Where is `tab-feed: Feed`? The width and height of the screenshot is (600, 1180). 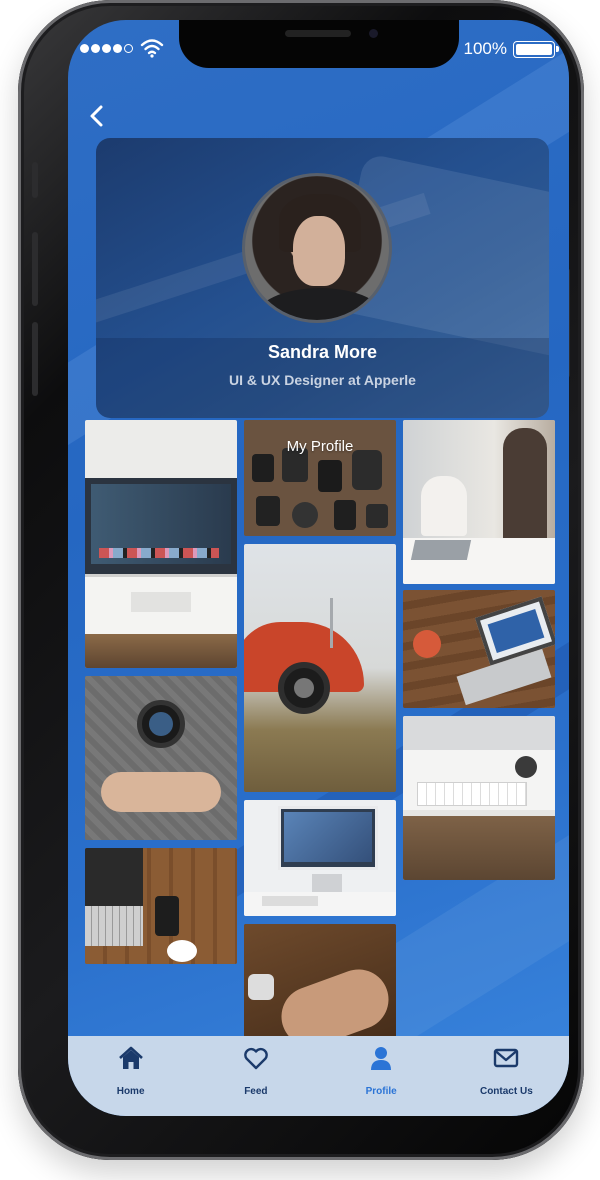
tab-feed: Feed is located at coordinates (255, 1076).